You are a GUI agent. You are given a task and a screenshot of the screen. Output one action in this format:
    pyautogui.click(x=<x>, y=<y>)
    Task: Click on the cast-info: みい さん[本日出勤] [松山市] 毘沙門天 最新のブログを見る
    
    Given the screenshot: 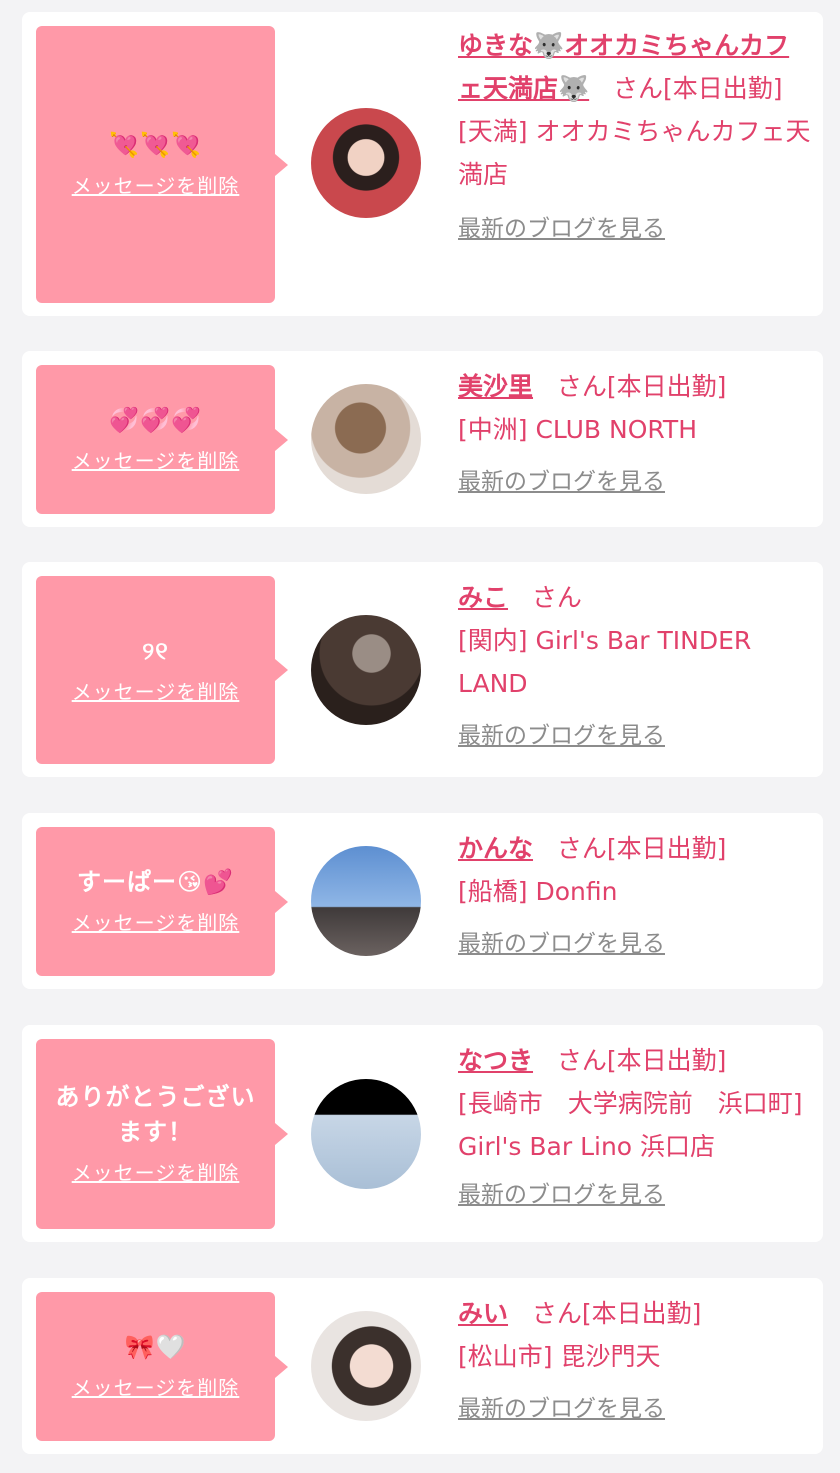 What is the action you would take?
    pyautogui.click(x=636, y=1359)
    